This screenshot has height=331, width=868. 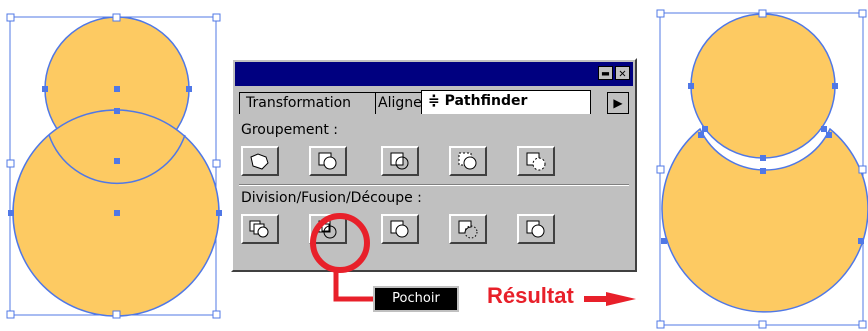 I want to click on leader-line, so click(x=354, y=286).